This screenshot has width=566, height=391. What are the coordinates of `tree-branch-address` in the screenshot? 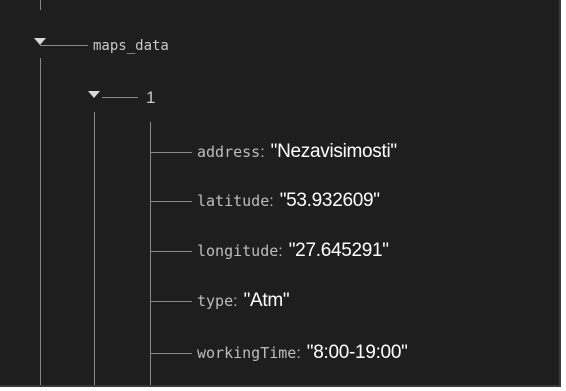 It's located at (171, 152).